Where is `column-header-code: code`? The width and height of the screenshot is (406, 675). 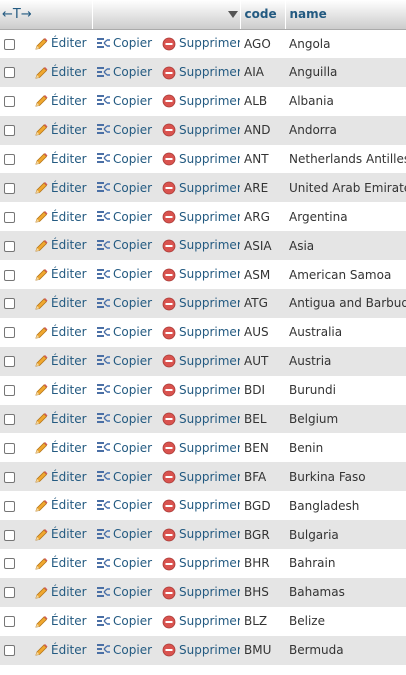 column-header-code: code is located at coordinates (263, 15).